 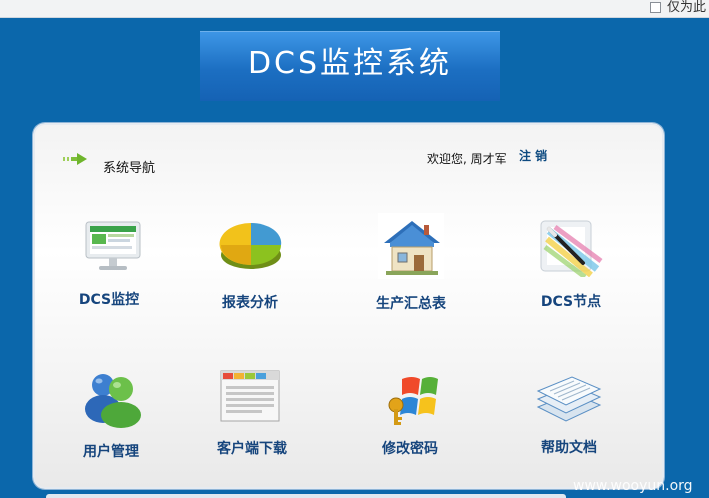 What do you see at coordinates (411, 304) in the screenshot?
I see `tile-label: 生产汇总表` at bounding box center [411, 304].